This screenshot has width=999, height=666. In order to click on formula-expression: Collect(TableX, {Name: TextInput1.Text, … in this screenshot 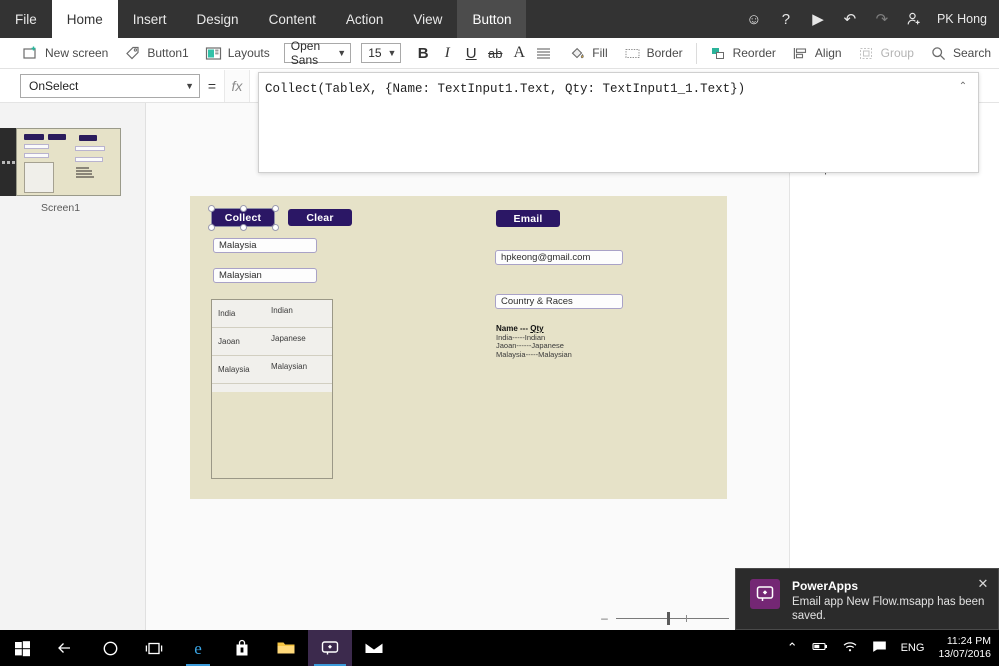, I will do `click(609, 89)`.